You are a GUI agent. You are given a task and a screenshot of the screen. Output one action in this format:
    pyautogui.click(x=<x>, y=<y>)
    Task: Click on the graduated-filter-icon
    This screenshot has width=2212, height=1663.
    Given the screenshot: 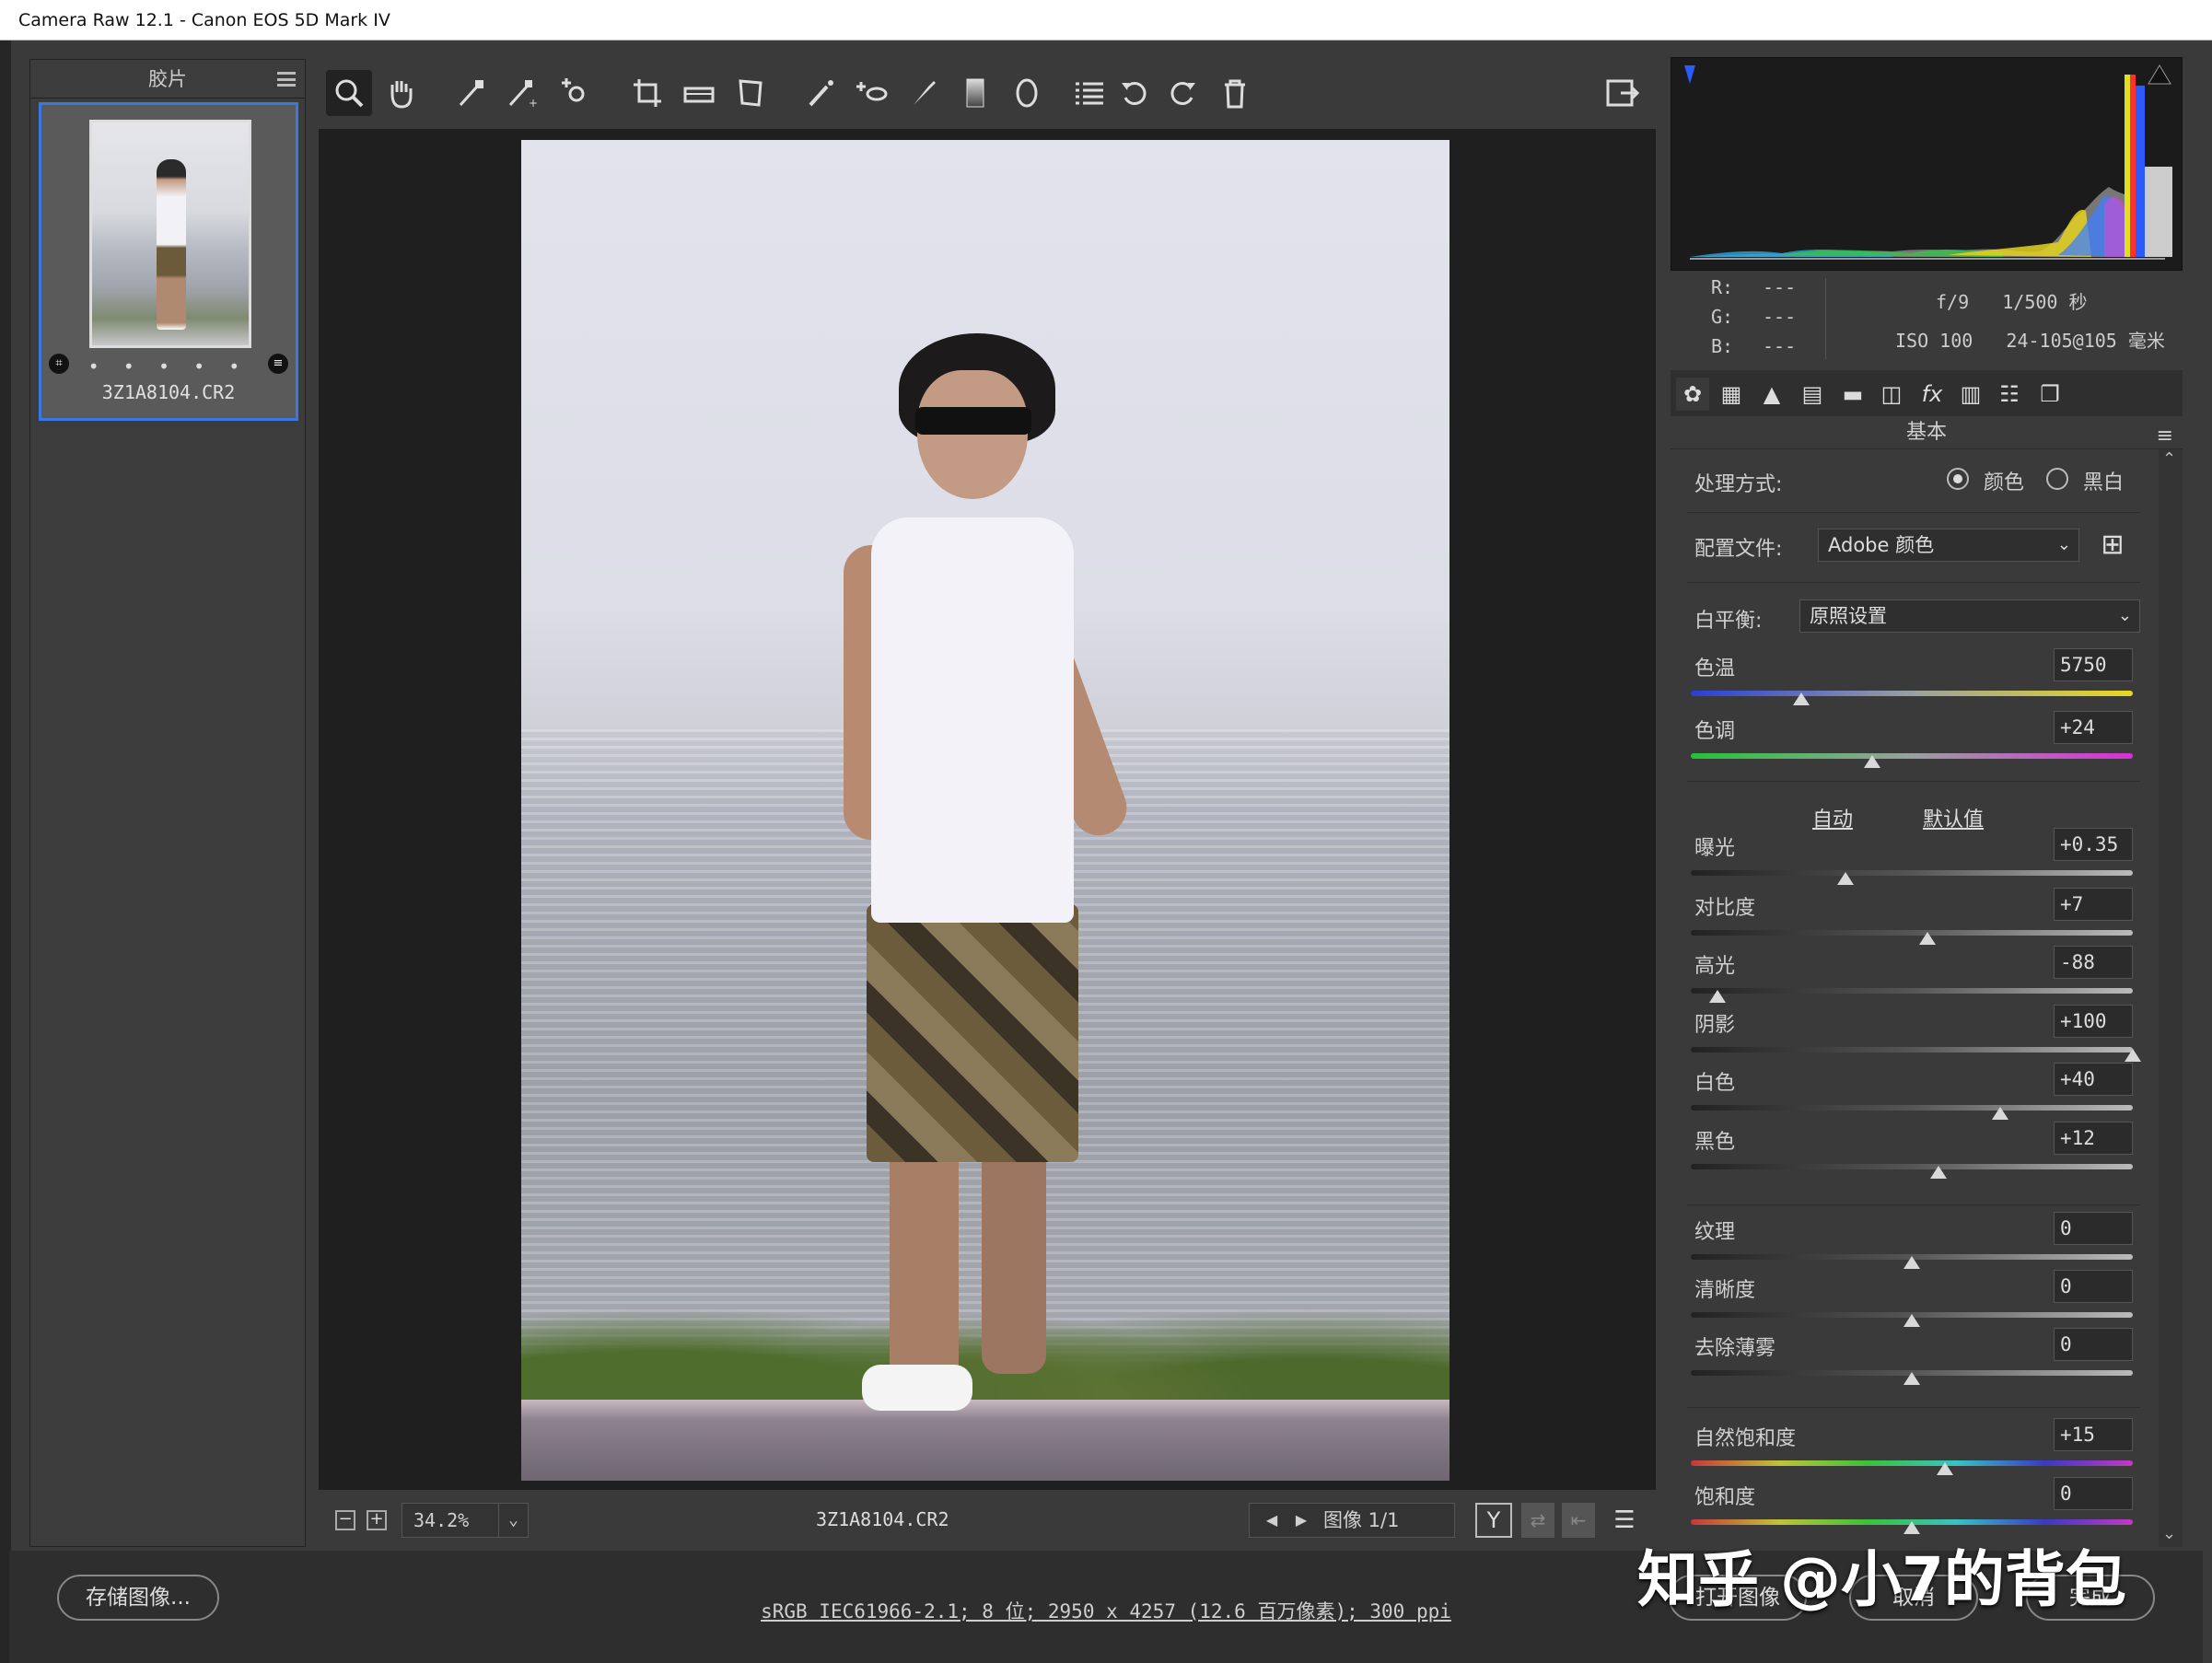 What is the action you would take?
    pyautogui.click(x=975, y=93)
    